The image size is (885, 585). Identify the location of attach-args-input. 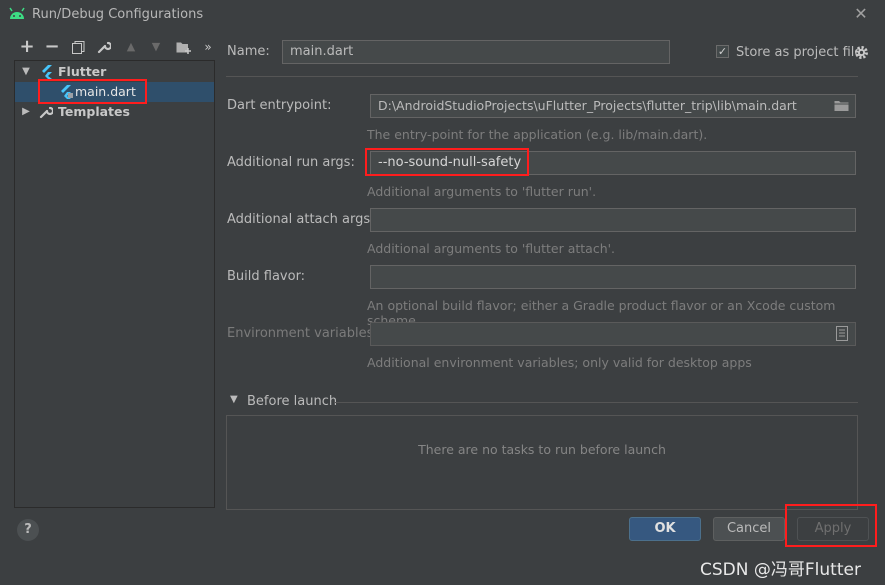
(613, 220).